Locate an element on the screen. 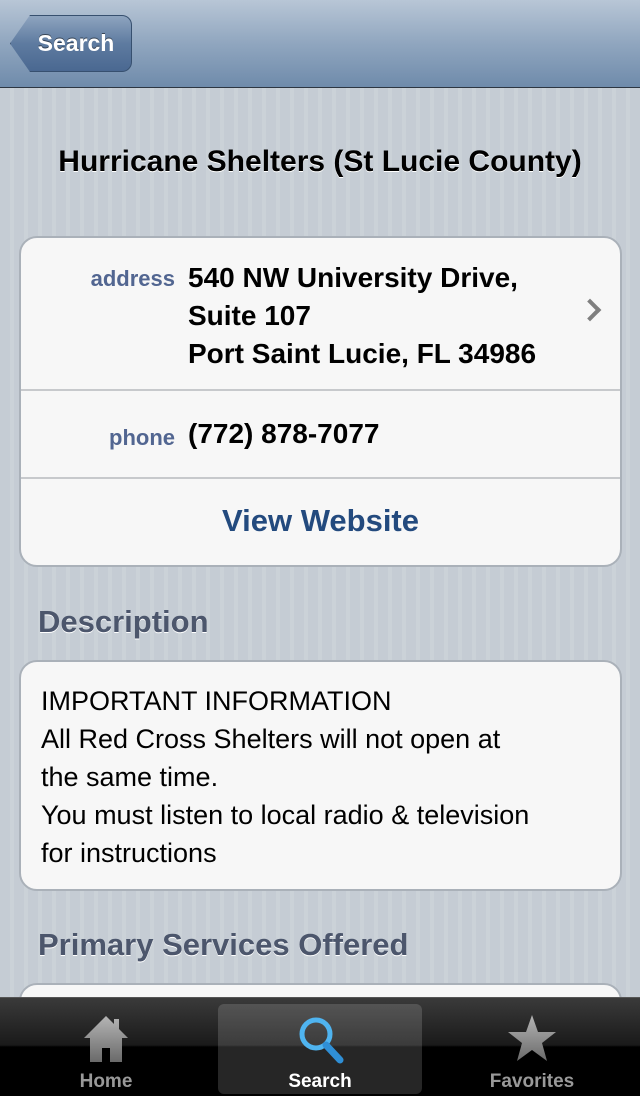 The image size is (640, 1096). description-header: Description is located at coordinates (123, 621).